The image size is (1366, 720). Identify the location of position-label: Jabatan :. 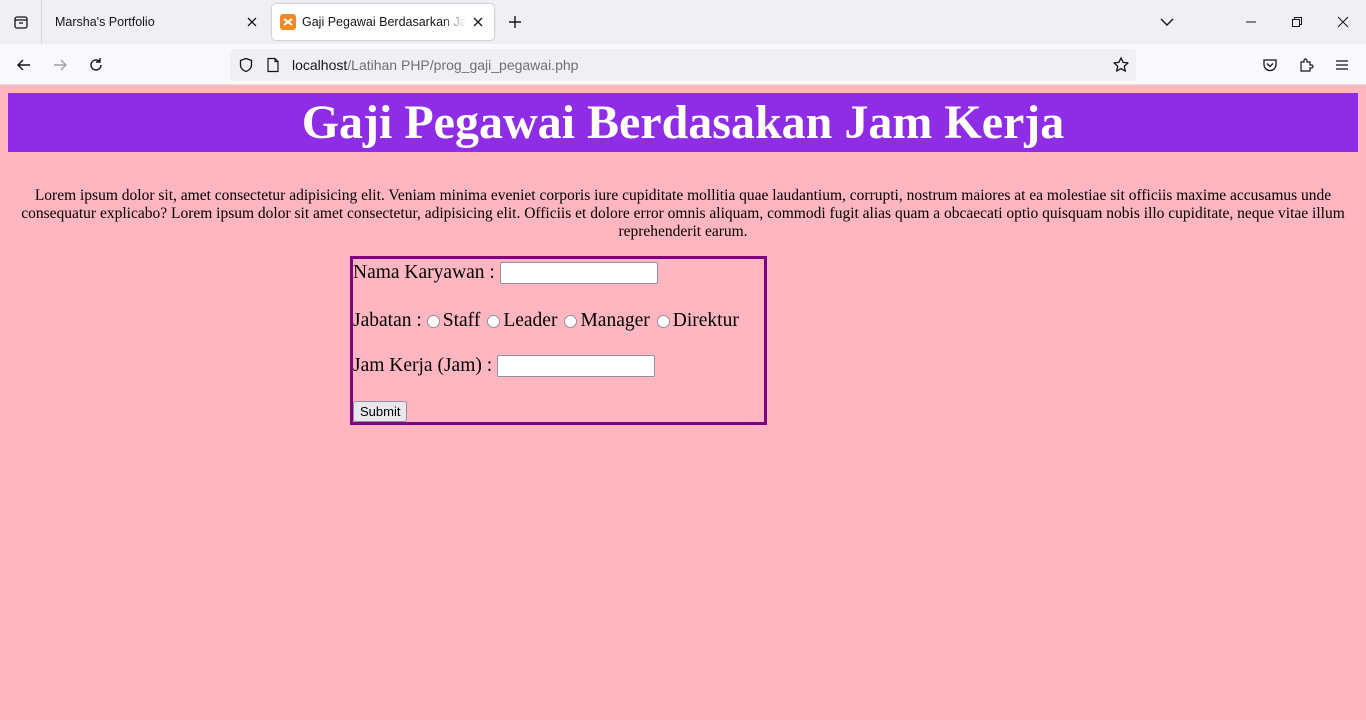
(387, 320).